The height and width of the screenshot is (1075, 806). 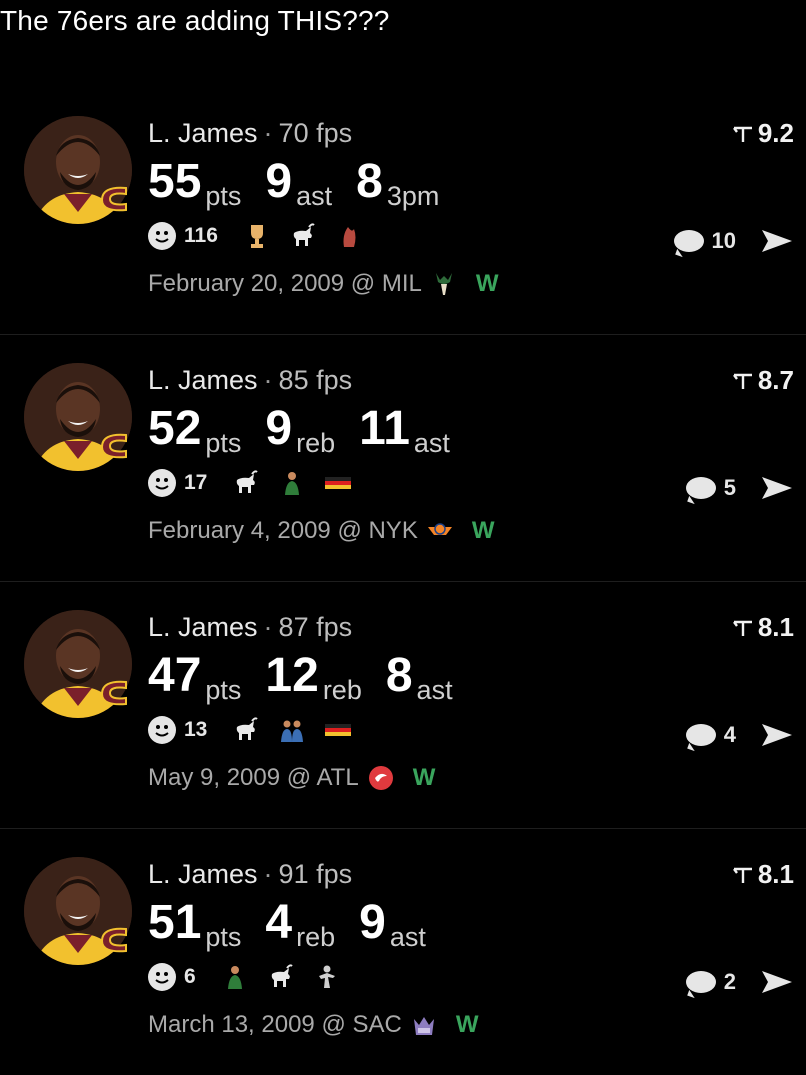 I want to click on bucks-logo-icon, so click(x=444, y=284).